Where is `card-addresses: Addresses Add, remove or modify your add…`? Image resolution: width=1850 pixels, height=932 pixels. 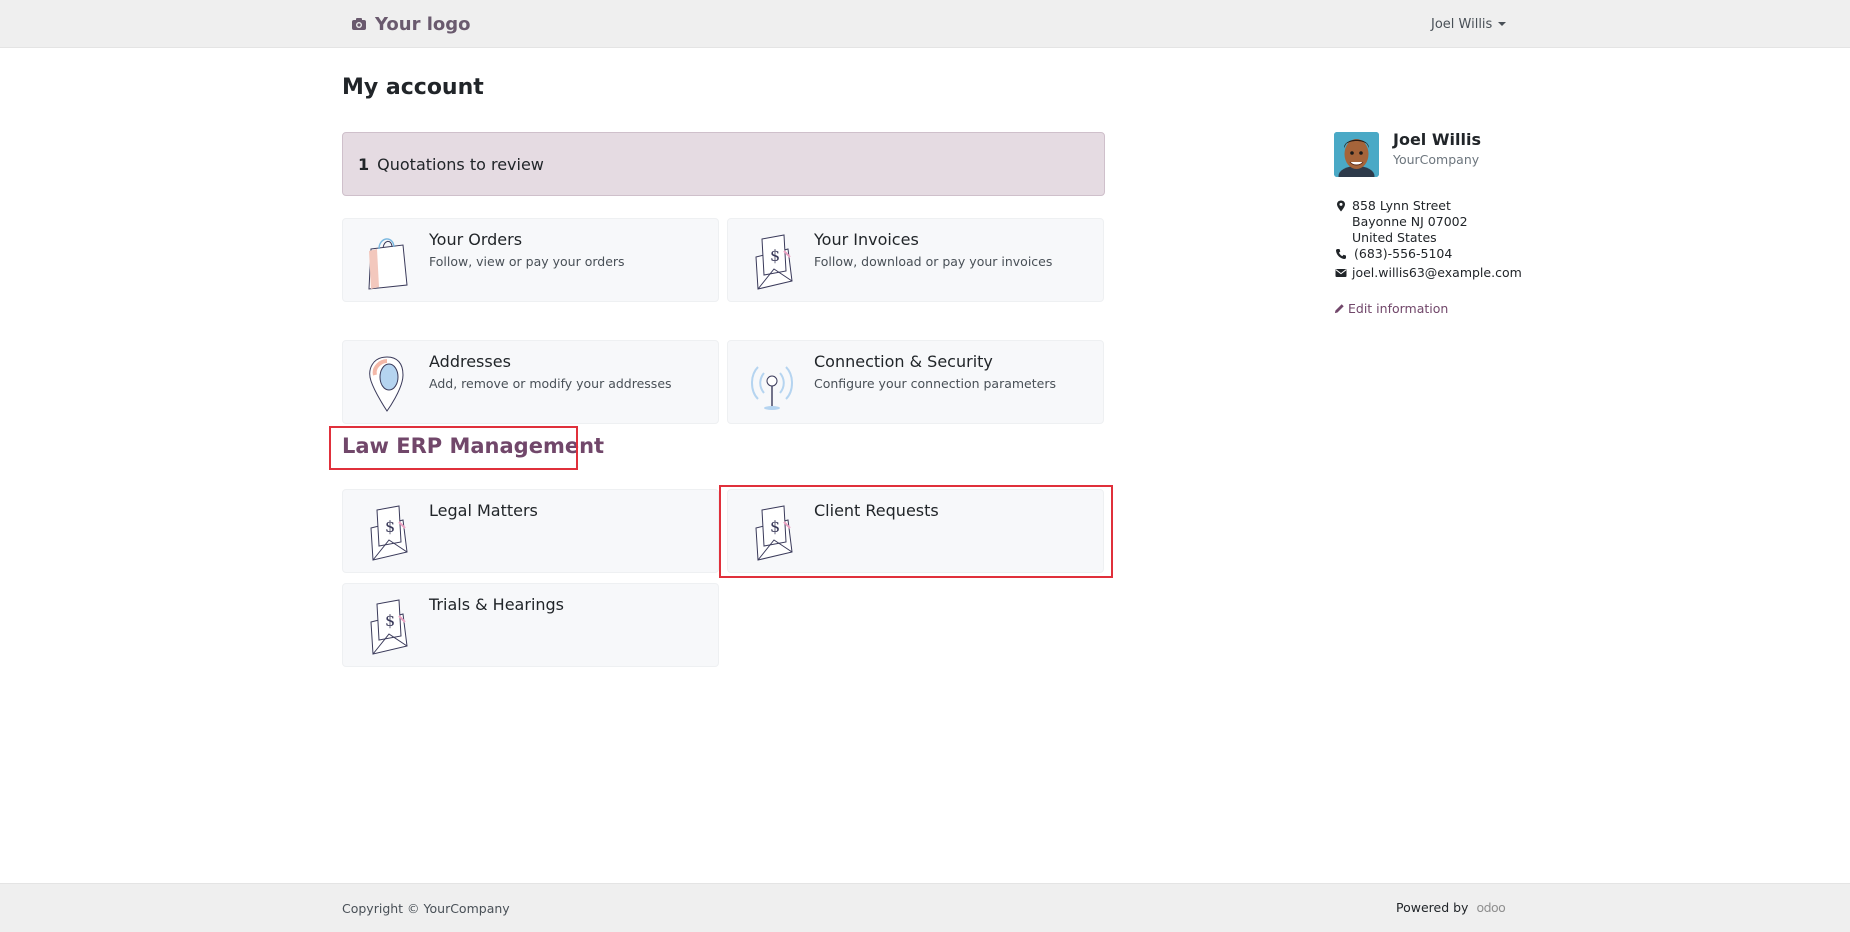 card-addresses: Addresses Add, remove or modify your add… is located at coordinates (530, 382).